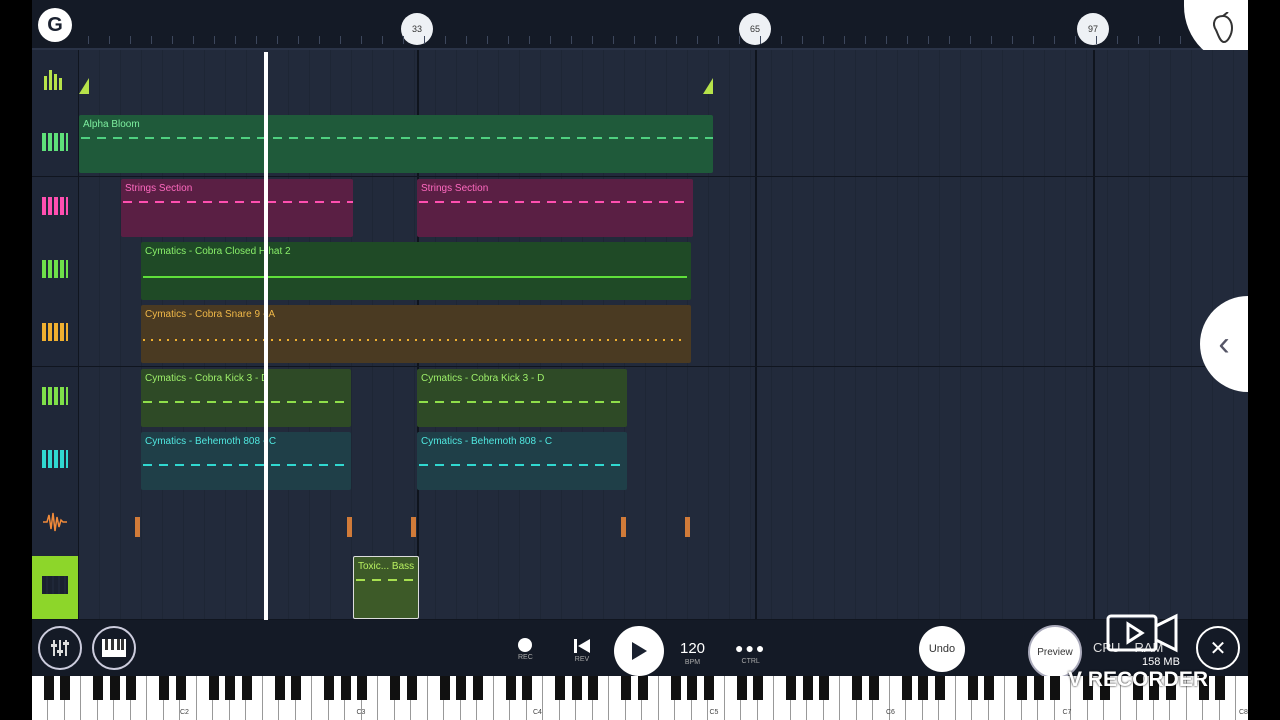  I want to click on lane-strings: Strings Section Strings Section, so click(663, 208).